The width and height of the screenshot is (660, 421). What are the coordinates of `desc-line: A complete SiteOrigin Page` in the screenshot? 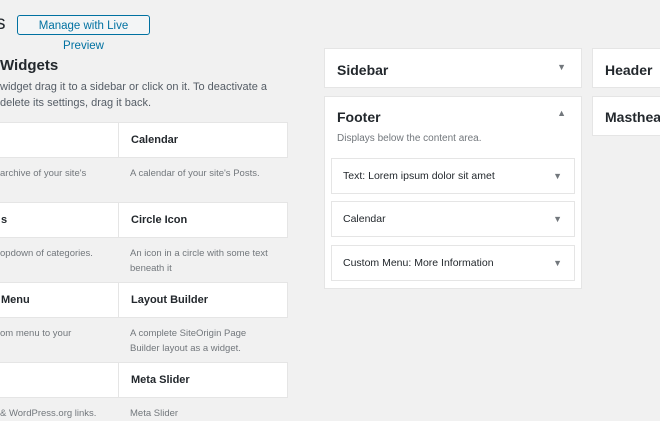 It's located at (188, 333).